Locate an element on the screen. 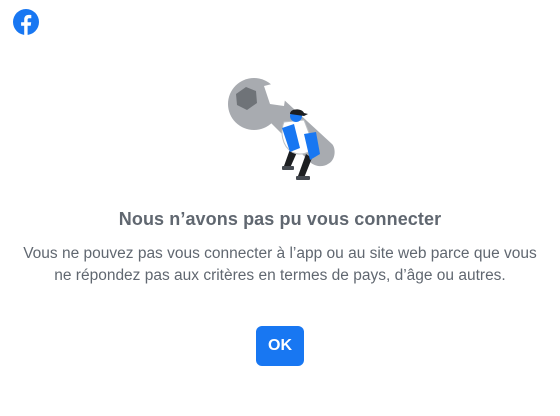 This screenshot has height=416, width=560. dialog-title: Nous n’avons pas pu vous connecter is located at coordinates (280, 219).